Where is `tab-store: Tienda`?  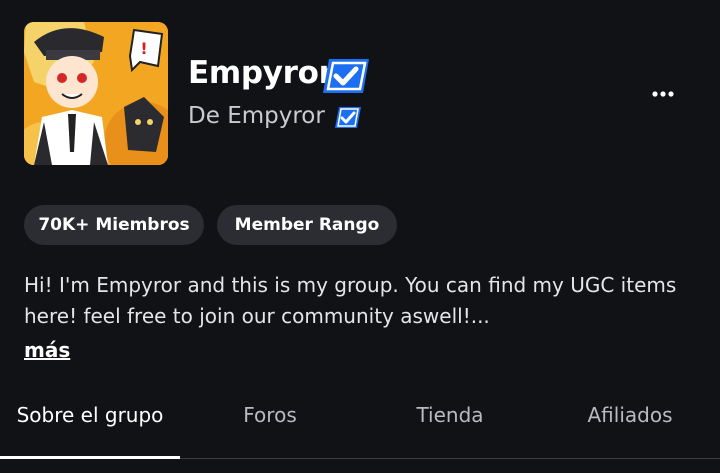
tab-store: Tienda is located at coordinates (450, 415).